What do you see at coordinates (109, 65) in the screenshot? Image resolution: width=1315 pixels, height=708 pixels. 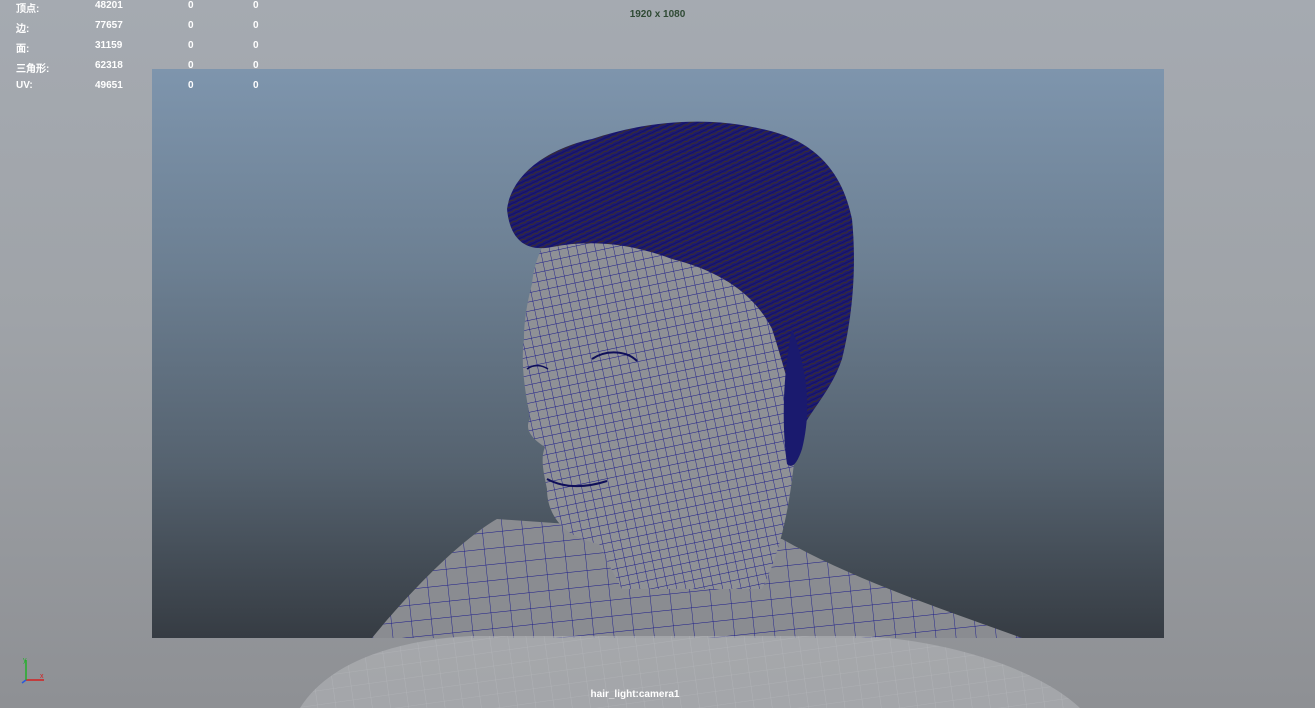 I see `poly-count-value: 62318` at bounding box center [109, 65].